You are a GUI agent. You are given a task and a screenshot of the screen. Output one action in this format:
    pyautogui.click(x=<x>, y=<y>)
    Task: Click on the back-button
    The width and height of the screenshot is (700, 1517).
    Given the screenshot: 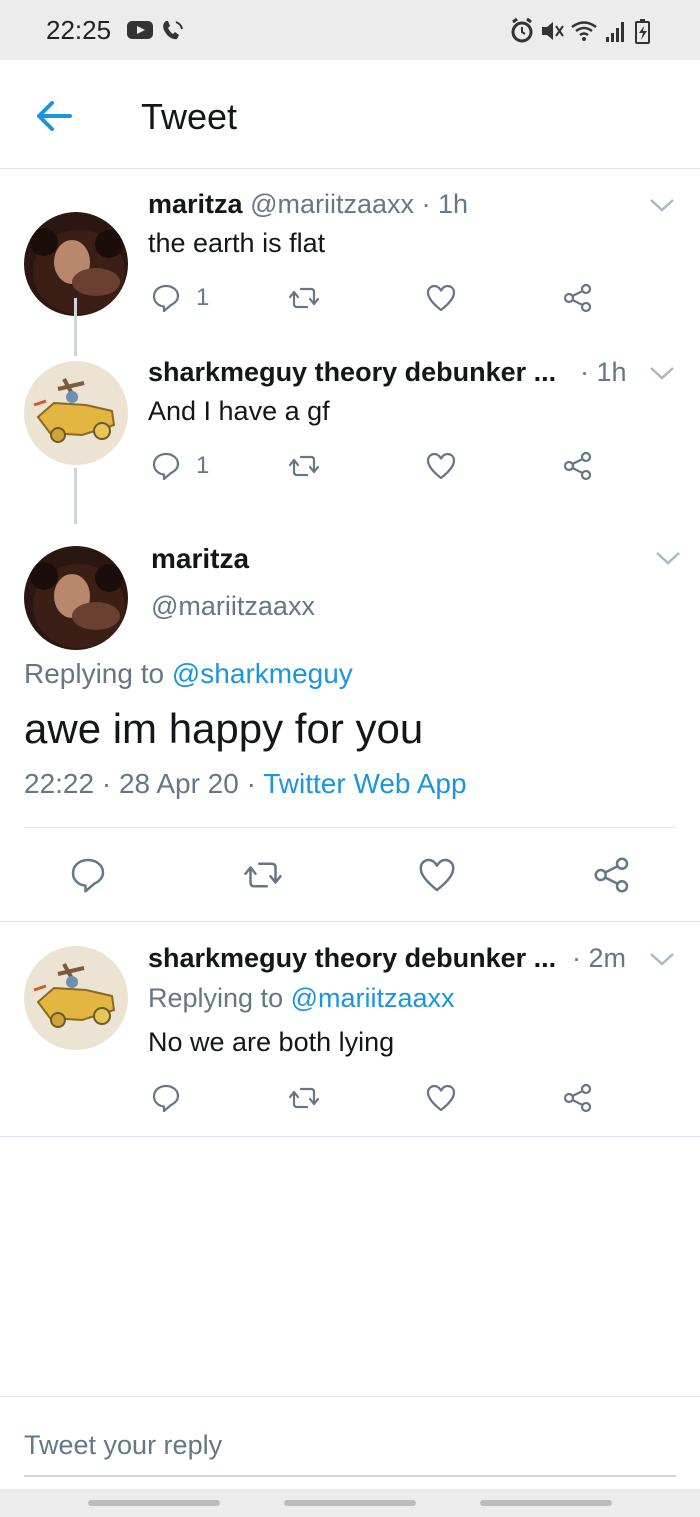 What is the action you would take?
    pyautogui.click(x=54, y=116)
    